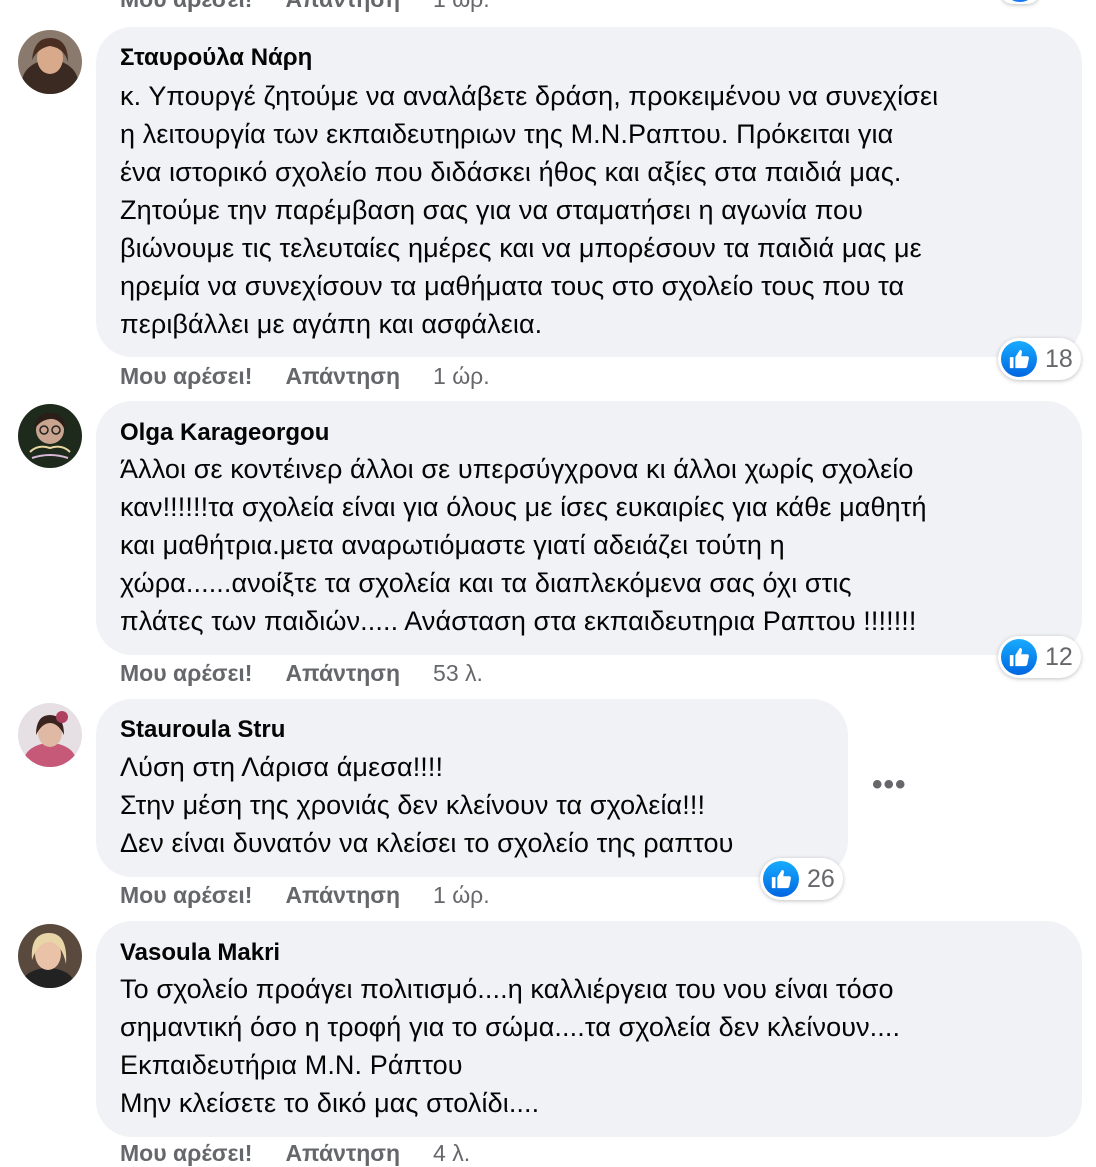 This screenshot has width=1096, height=1167. I want to click on comment-author: Vasoula Makri, so click(200, 953).